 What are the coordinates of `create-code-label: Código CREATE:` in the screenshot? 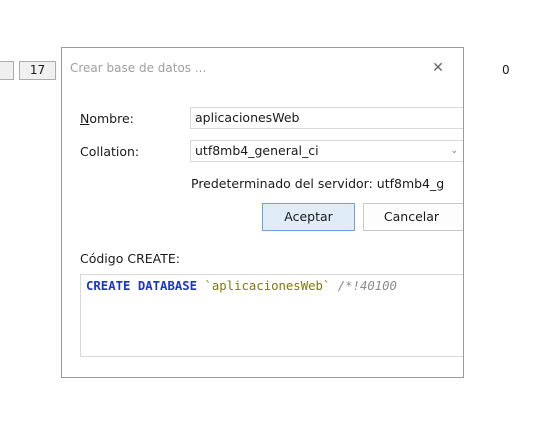 It's located at (130, 258).